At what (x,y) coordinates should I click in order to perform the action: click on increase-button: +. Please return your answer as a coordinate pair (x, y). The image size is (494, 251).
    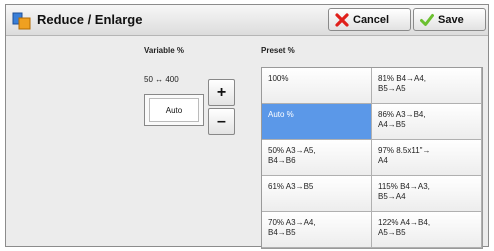
    Looking at the image, I should click on (221, 92).